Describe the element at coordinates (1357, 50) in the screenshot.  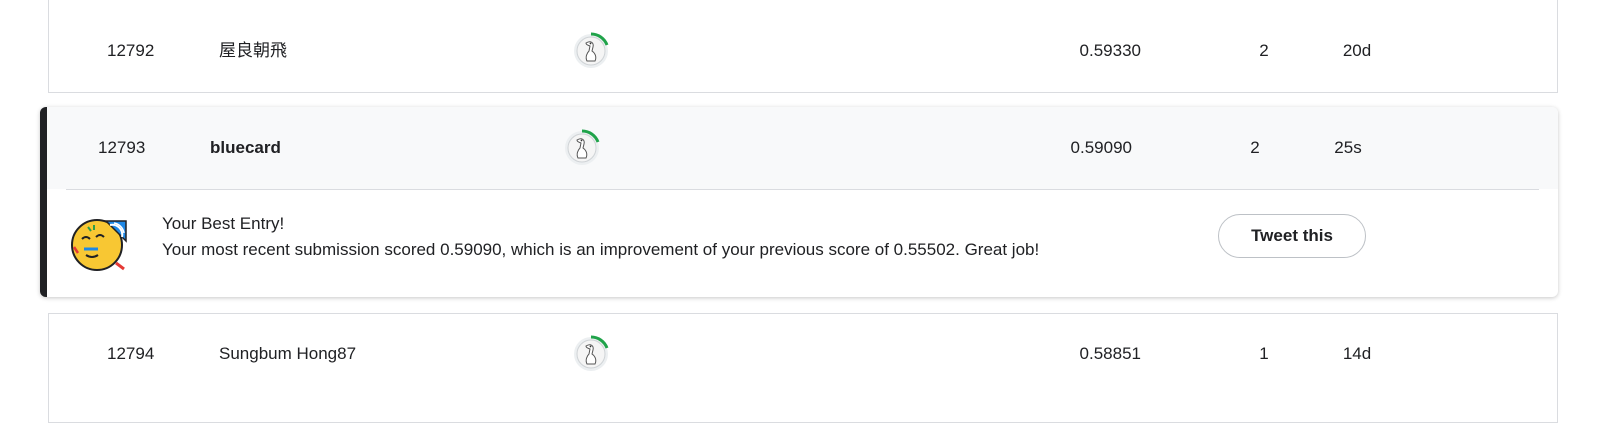
I see `last-submission-cell: 20d` at that location.